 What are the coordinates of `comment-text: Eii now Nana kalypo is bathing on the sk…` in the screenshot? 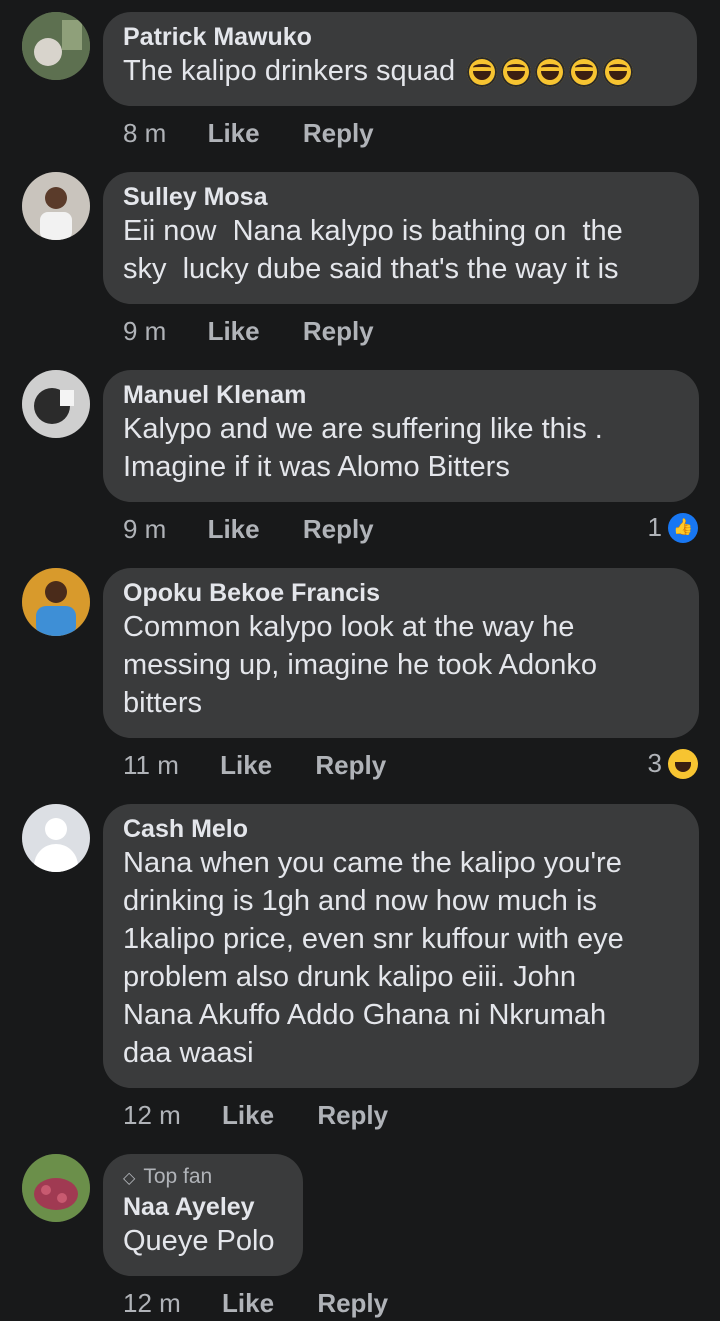 It's located at (373, 250).